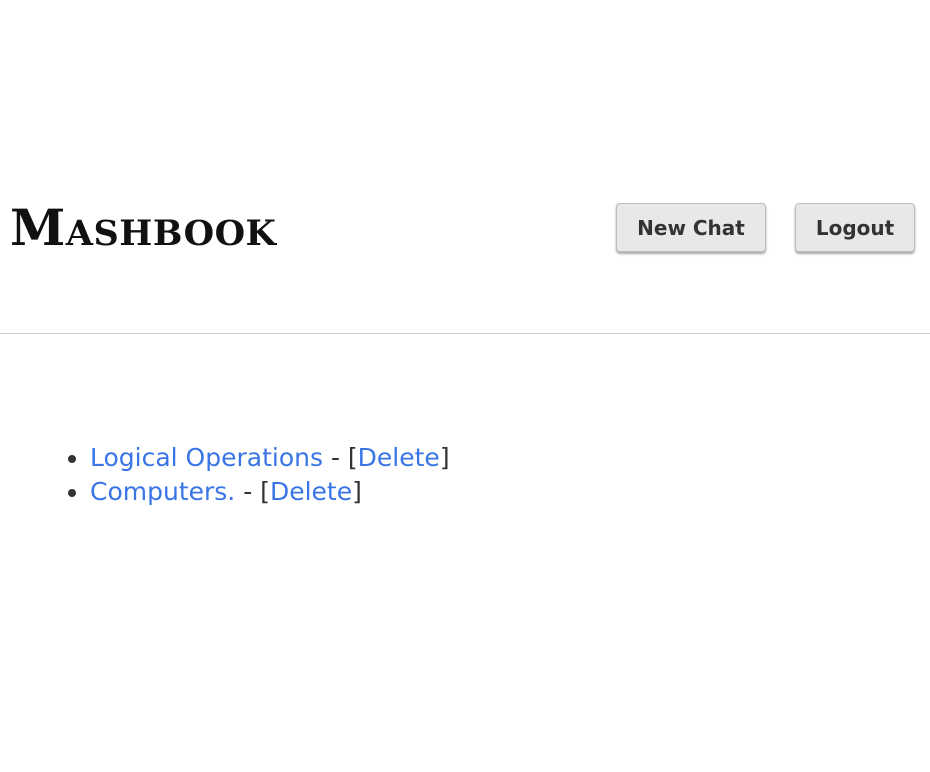 This screenshot has height=772, width=930. I want to click on list-item: Computers. - [Delete], so click(270, 492).